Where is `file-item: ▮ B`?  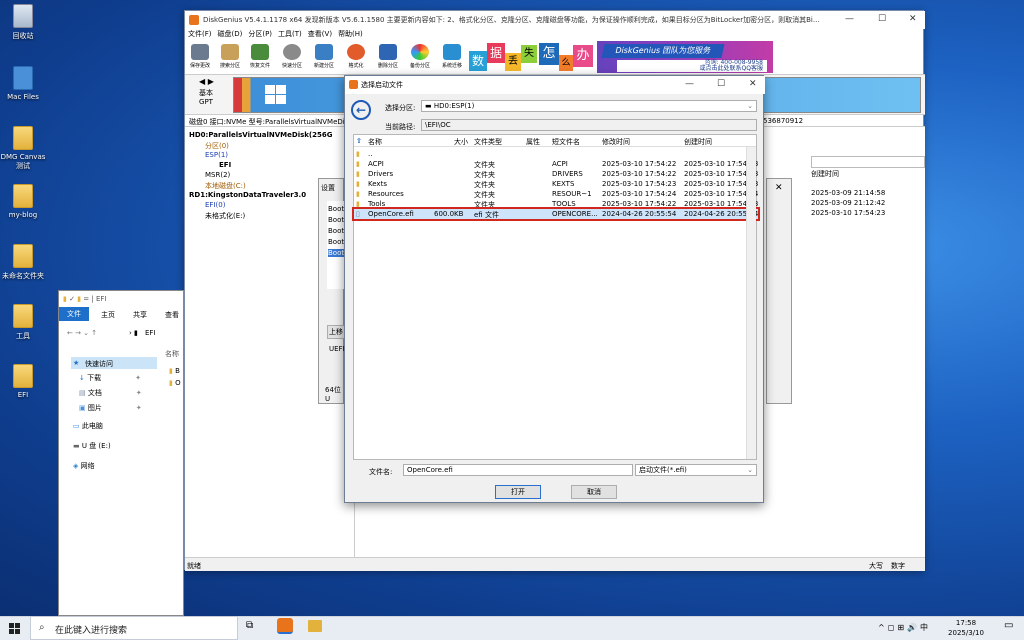
file-item: ▮ B is located at coordinates (174, 371).